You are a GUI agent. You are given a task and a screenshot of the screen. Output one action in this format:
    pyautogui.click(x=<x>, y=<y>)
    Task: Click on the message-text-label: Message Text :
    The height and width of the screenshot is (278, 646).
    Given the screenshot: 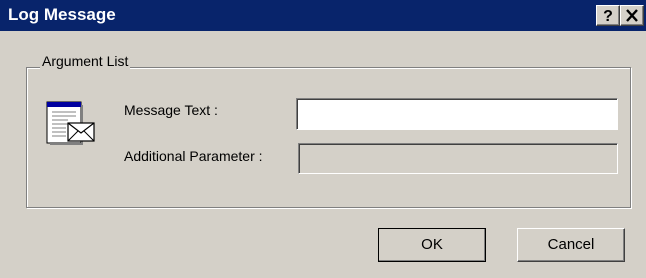 What is the action you would take?
    pyautogui.click(x=171, y=110)
    